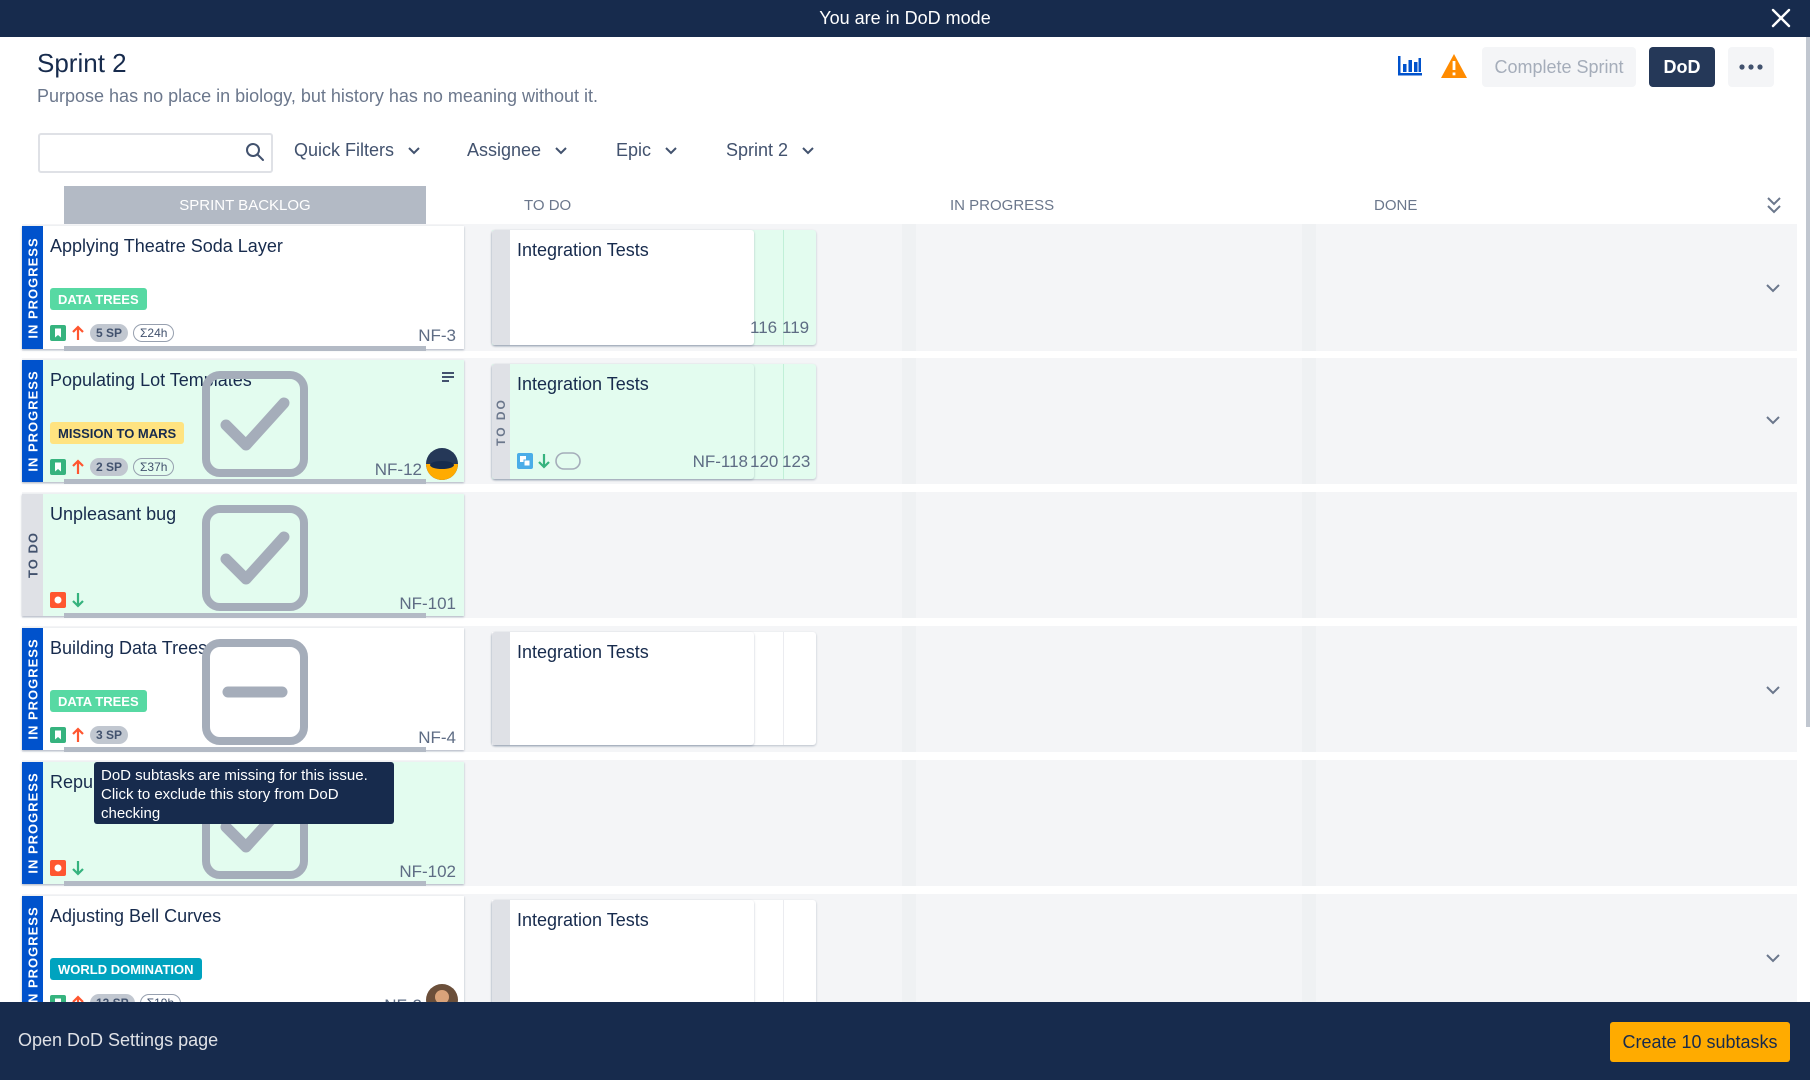 This screenshot has width=1810, height=1080. What do you see at coordinates (82, 63) in the screenshot?
I see `page-title: Sprint 2` at bounding box center [82, 63].